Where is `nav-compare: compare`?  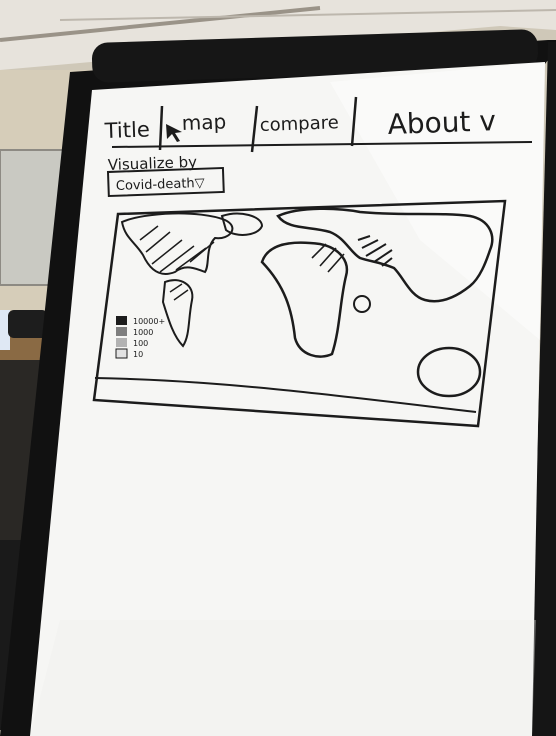
nav-compare: compare is located at coordinates (299, 124).